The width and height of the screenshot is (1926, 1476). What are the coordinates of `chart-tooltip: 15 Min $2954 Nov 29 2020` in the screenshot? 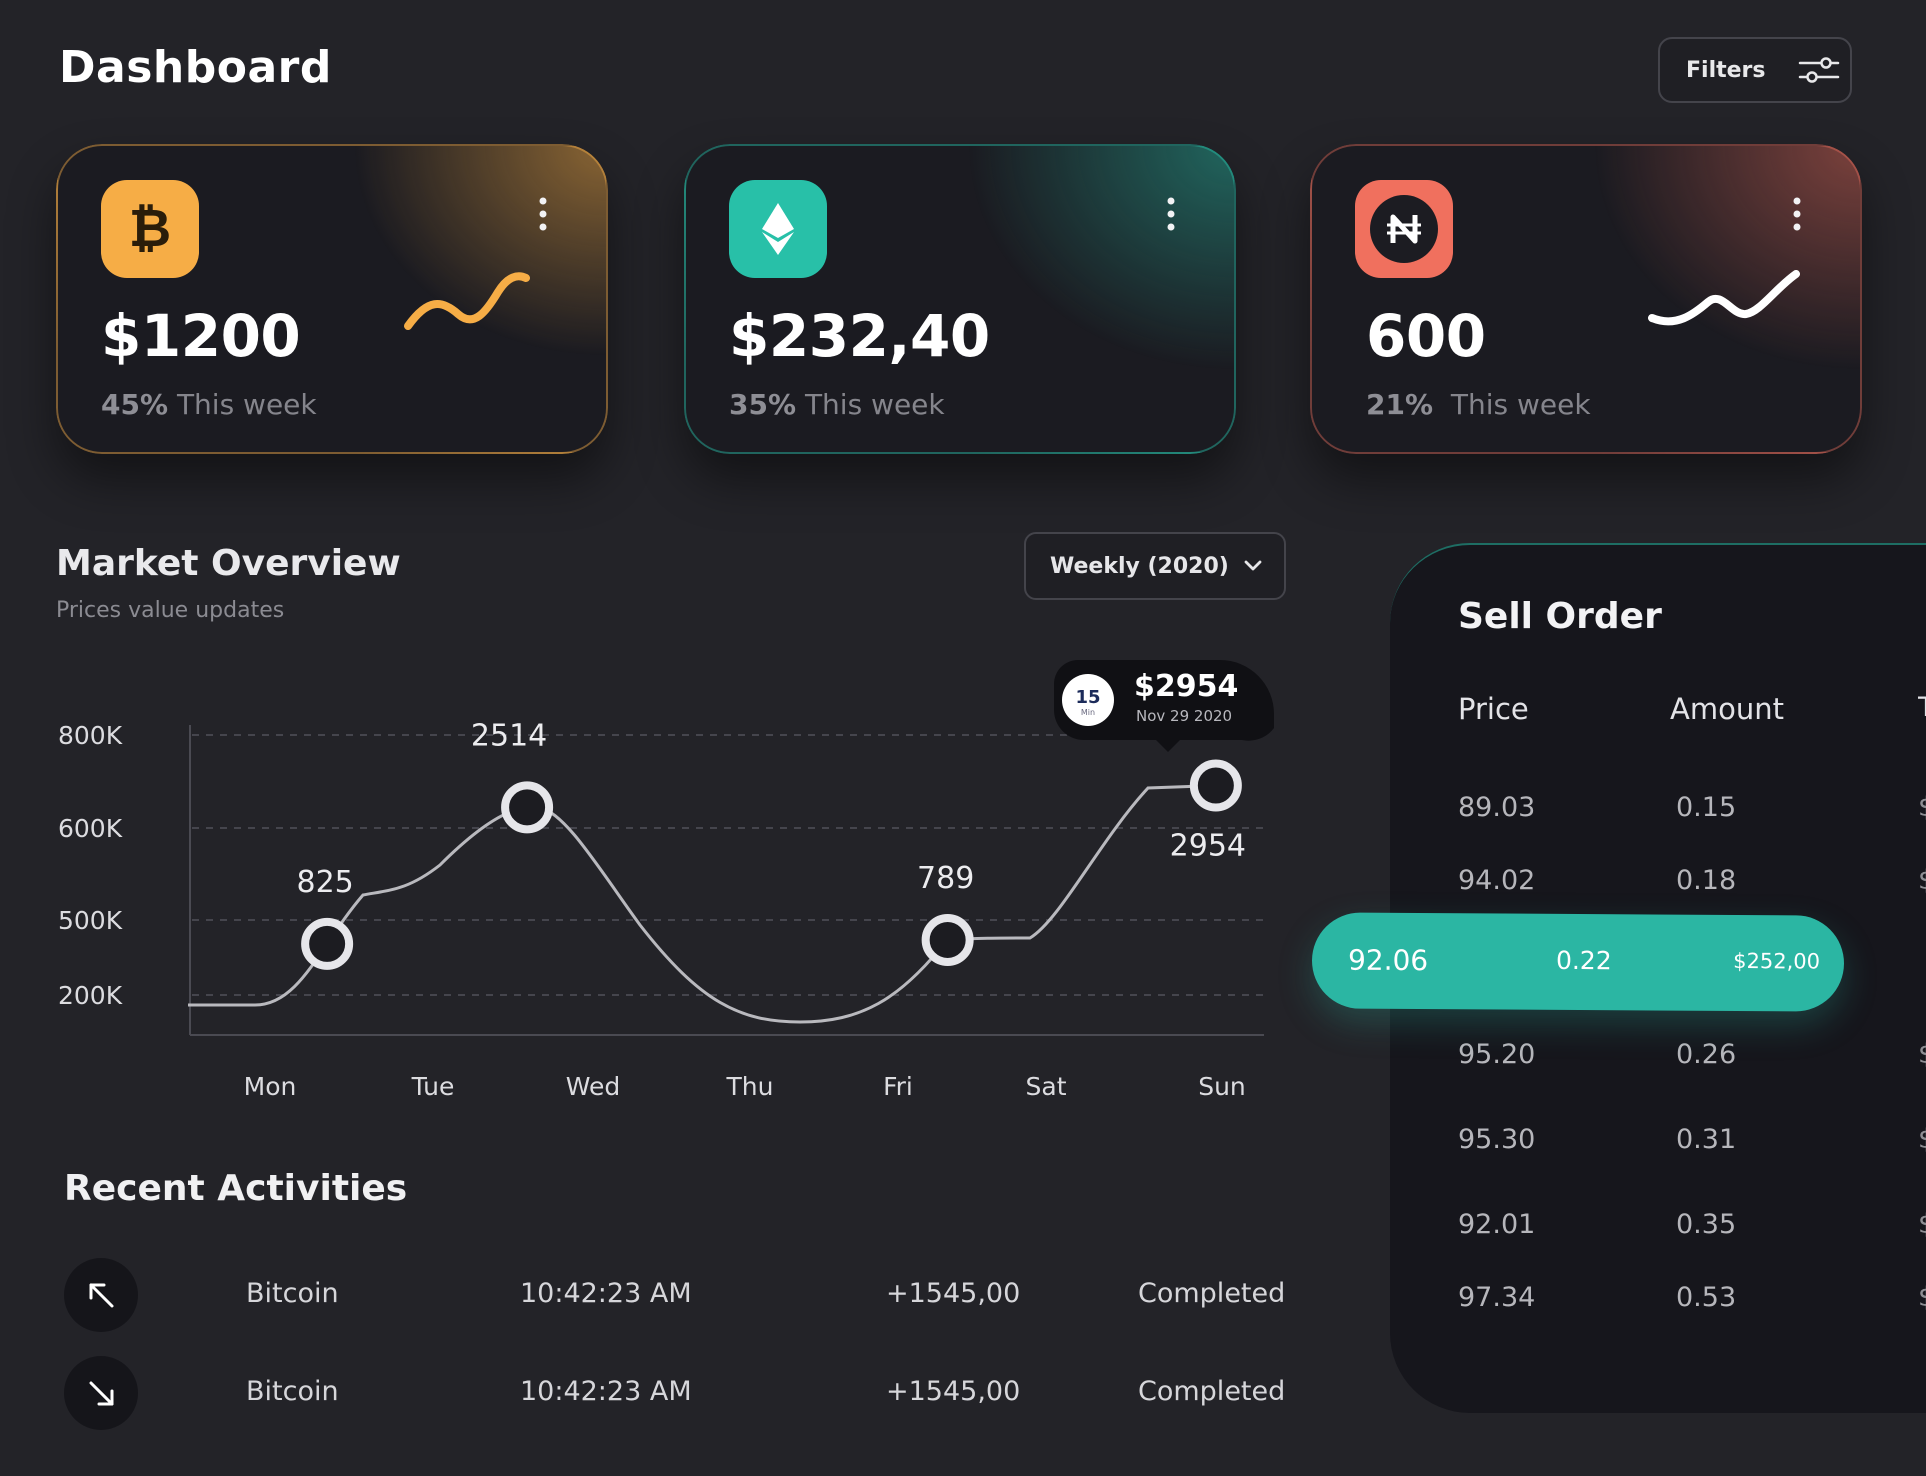 It's located at (1164, 706).